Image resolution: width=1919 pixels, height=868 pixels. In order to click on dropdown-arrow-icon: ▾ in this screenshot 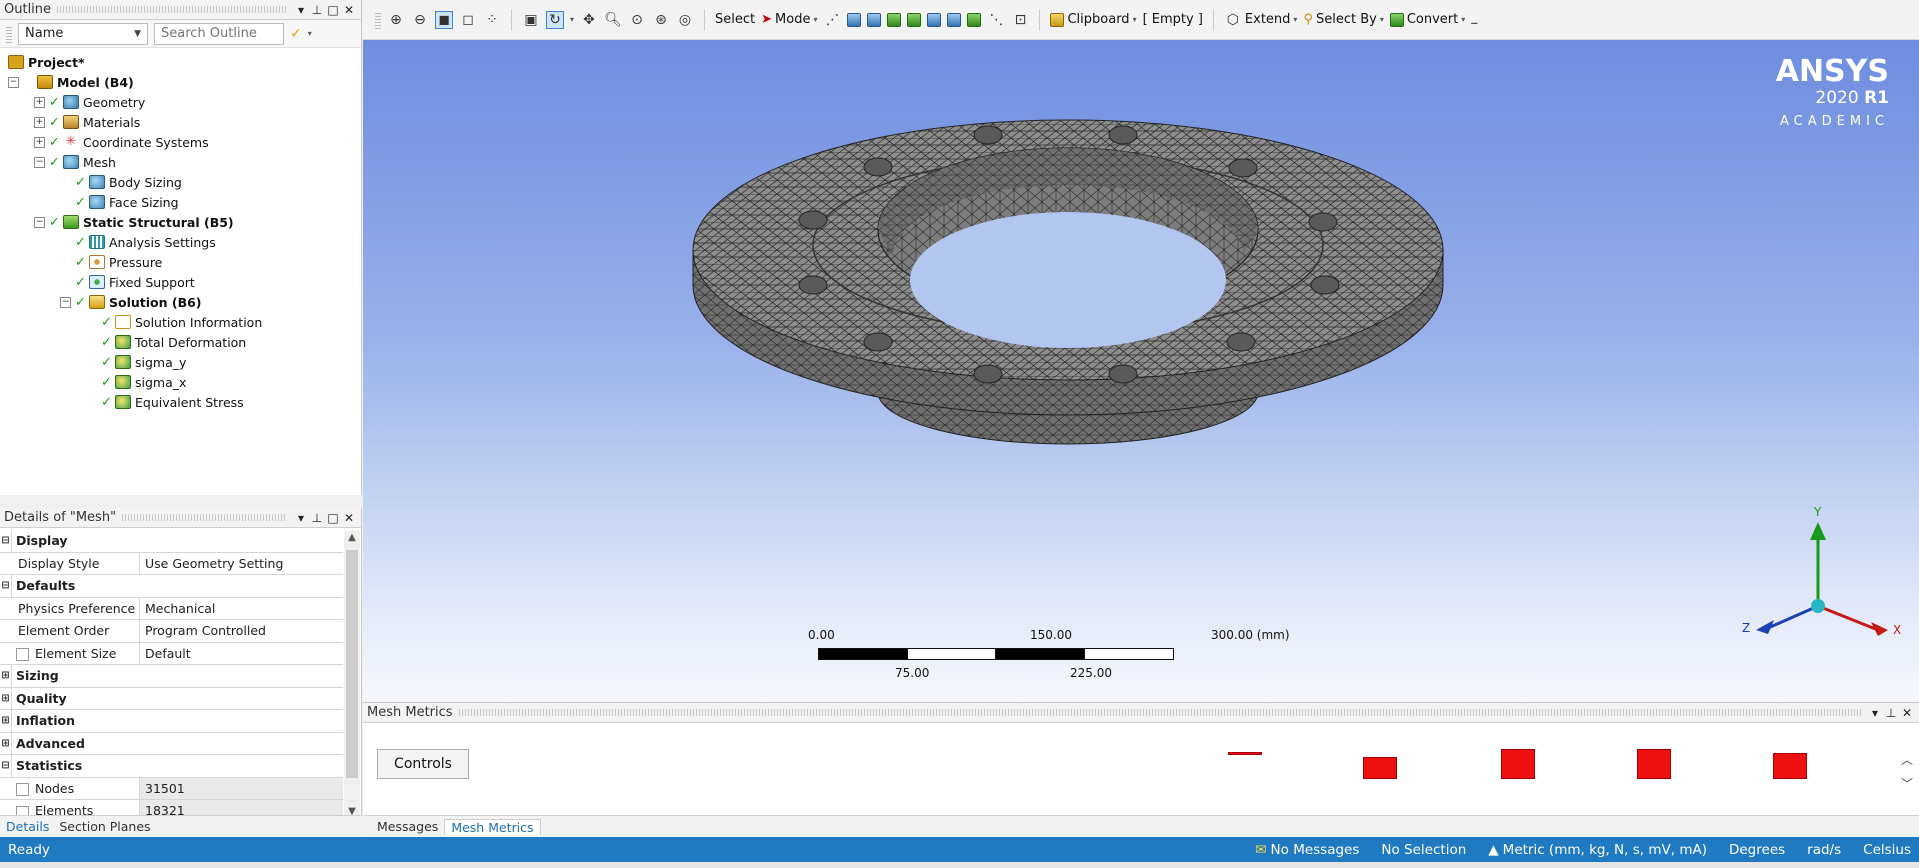, I will do `click(1875, 713)`.